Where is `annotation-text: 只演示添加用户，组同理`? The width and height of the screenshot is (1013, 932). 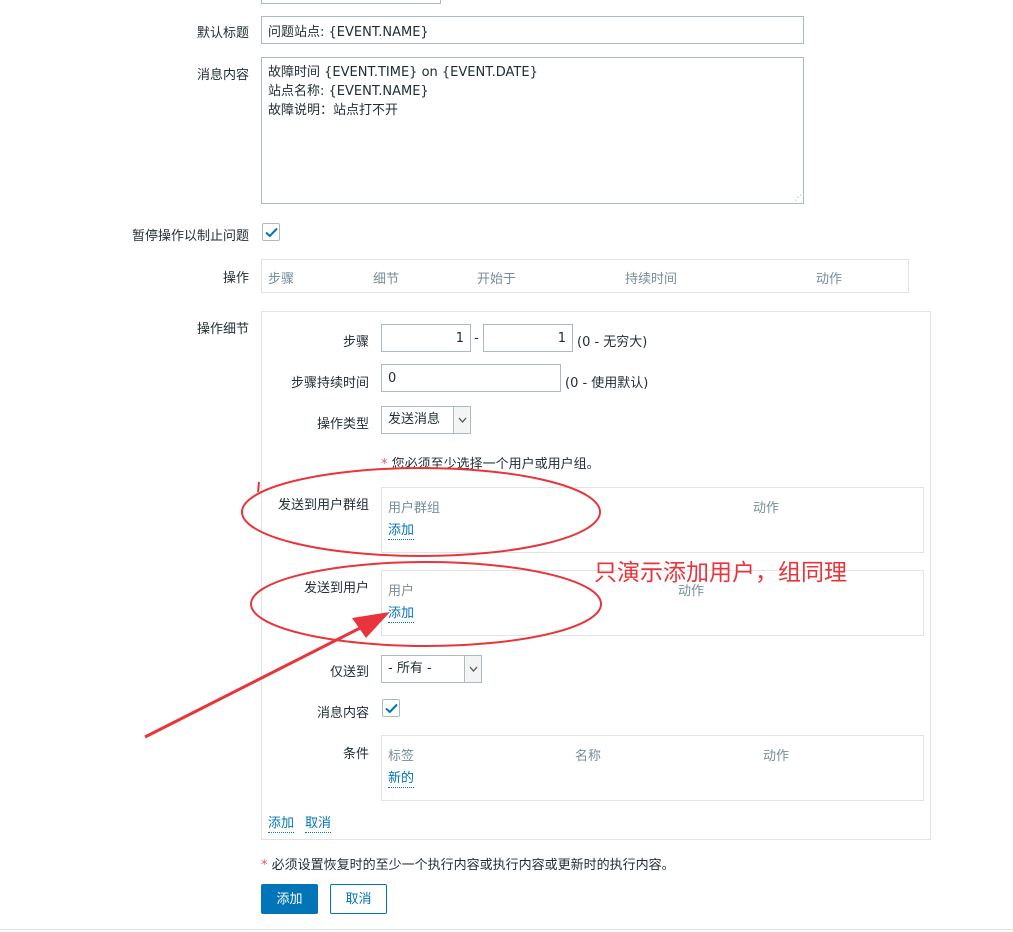
annotation-text: 只演示添加用户，组同理 is located at coordinates (720, 573).